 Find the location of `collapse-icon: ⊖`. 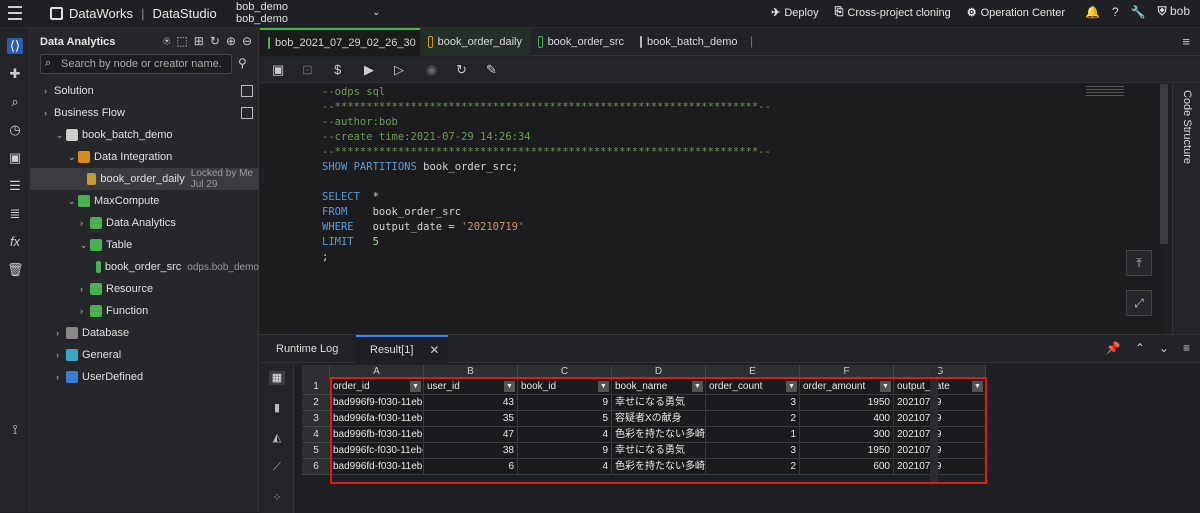

collapse-icon: ⊖ is located at coordinates (247, 41).